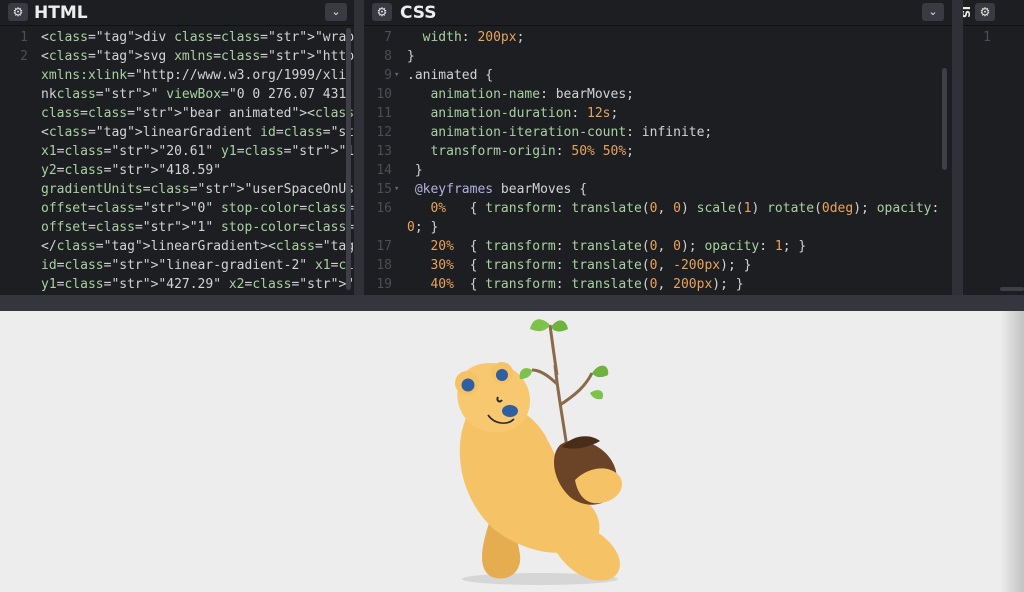  I want to click on html-css-resize-handle, so click(359, 149).